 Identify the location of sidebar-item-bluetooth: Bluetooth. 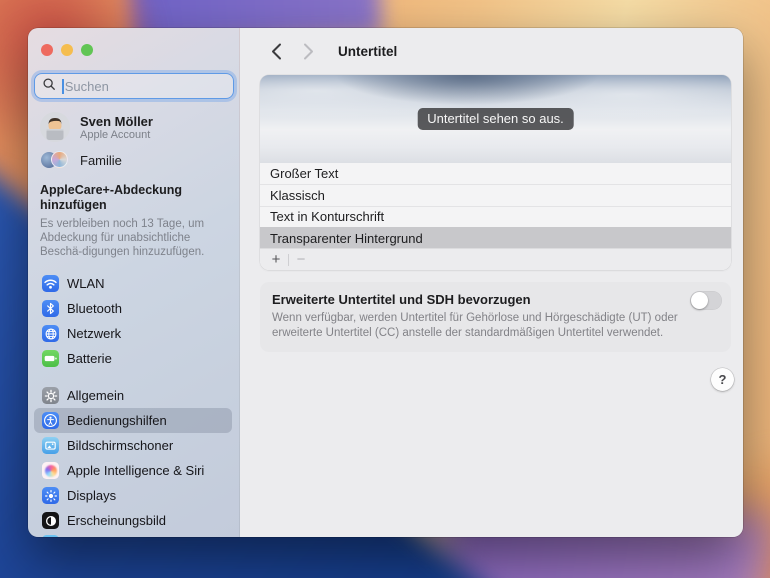
(133, 308).